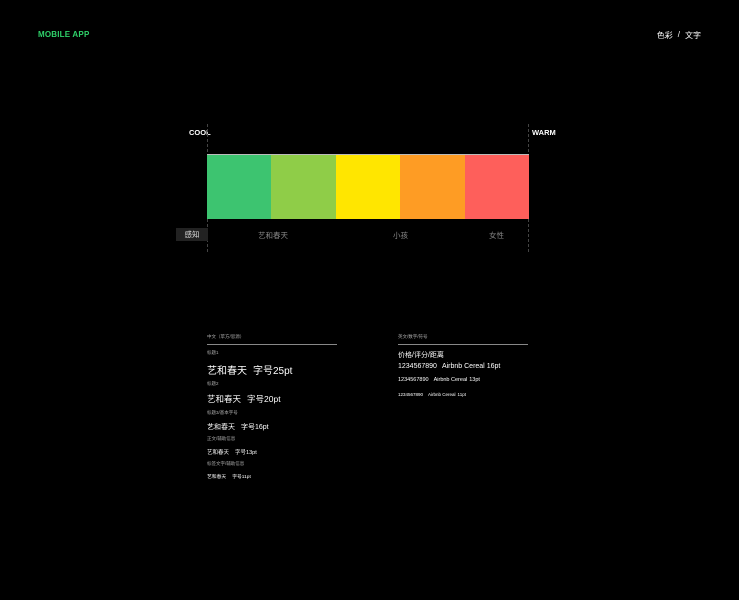 The height and width of the screenshot is (600, 739). Describe the element at coordinates (249, 369) in the screenshot. I see `zh-sample-row: 艺和春天 字号25pt` at that location.